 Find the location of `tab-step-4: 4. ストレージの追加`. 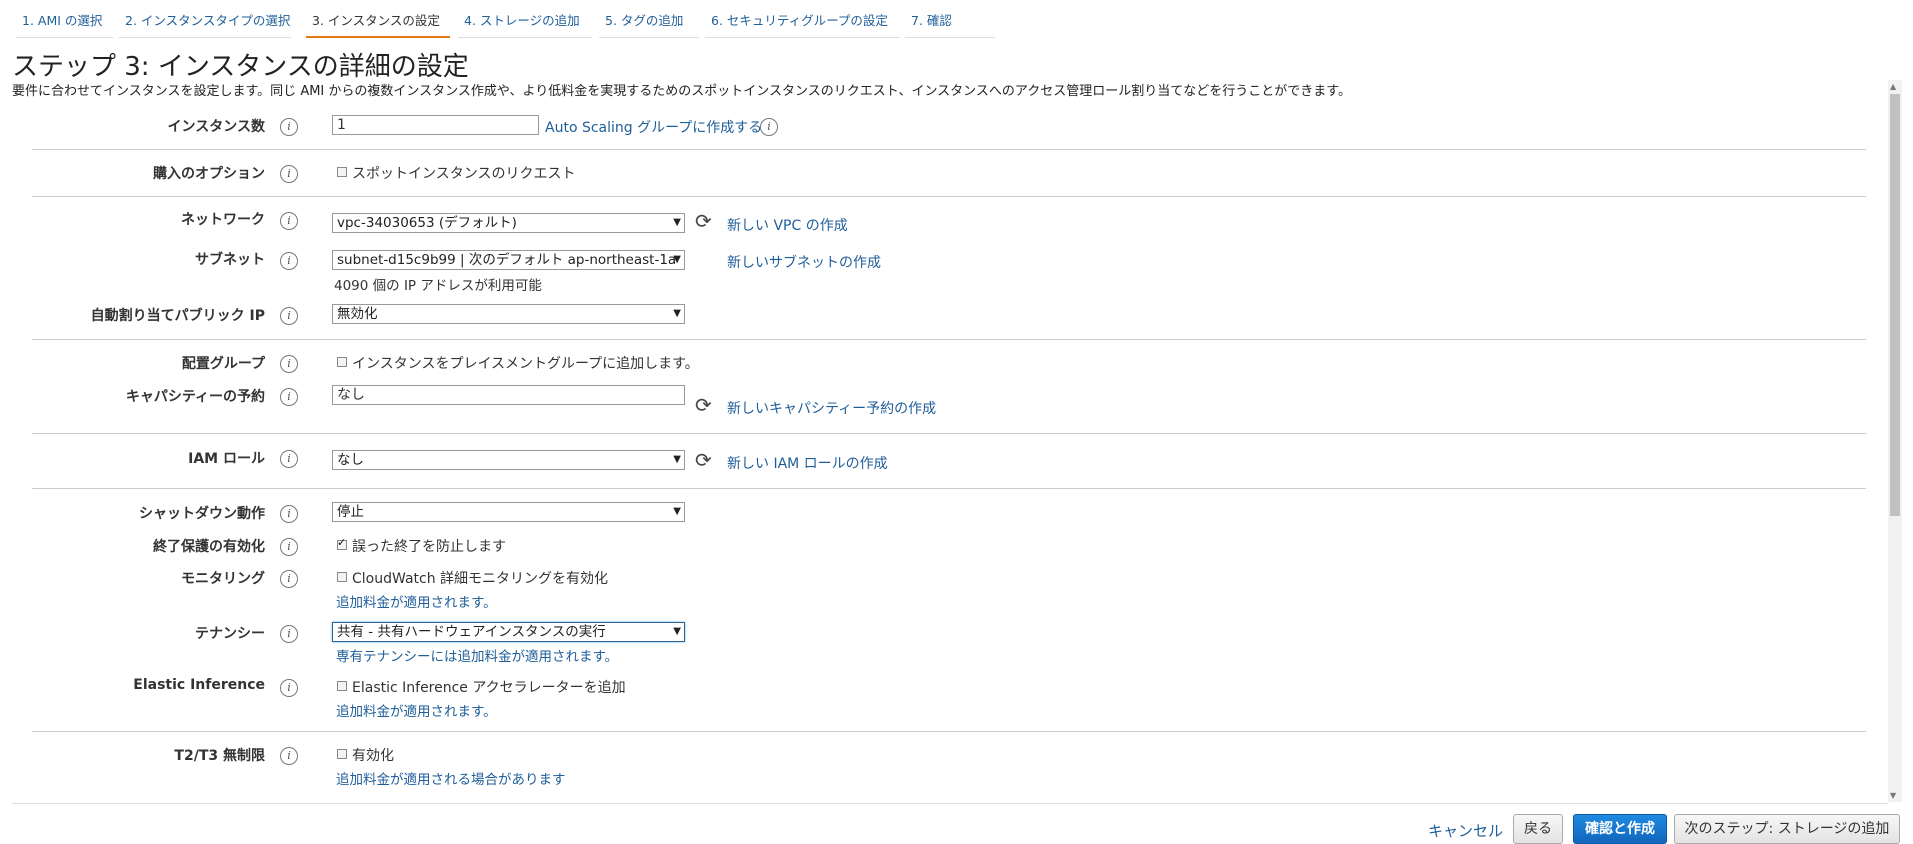

tab-step-4: 4. ストレージの追加 is located at coordinates (525, 24).